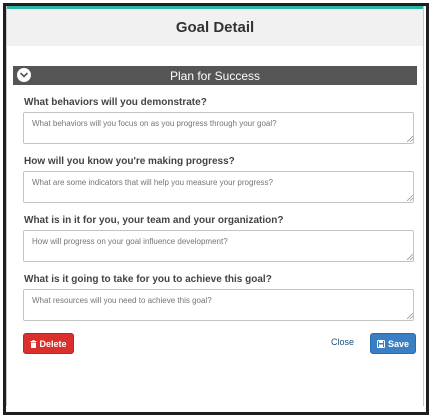 This screenshot has height=418, width=432. Describe the element at coordinates (53, 343) in the screenshot. I see `delete-label: Delete` at that location.